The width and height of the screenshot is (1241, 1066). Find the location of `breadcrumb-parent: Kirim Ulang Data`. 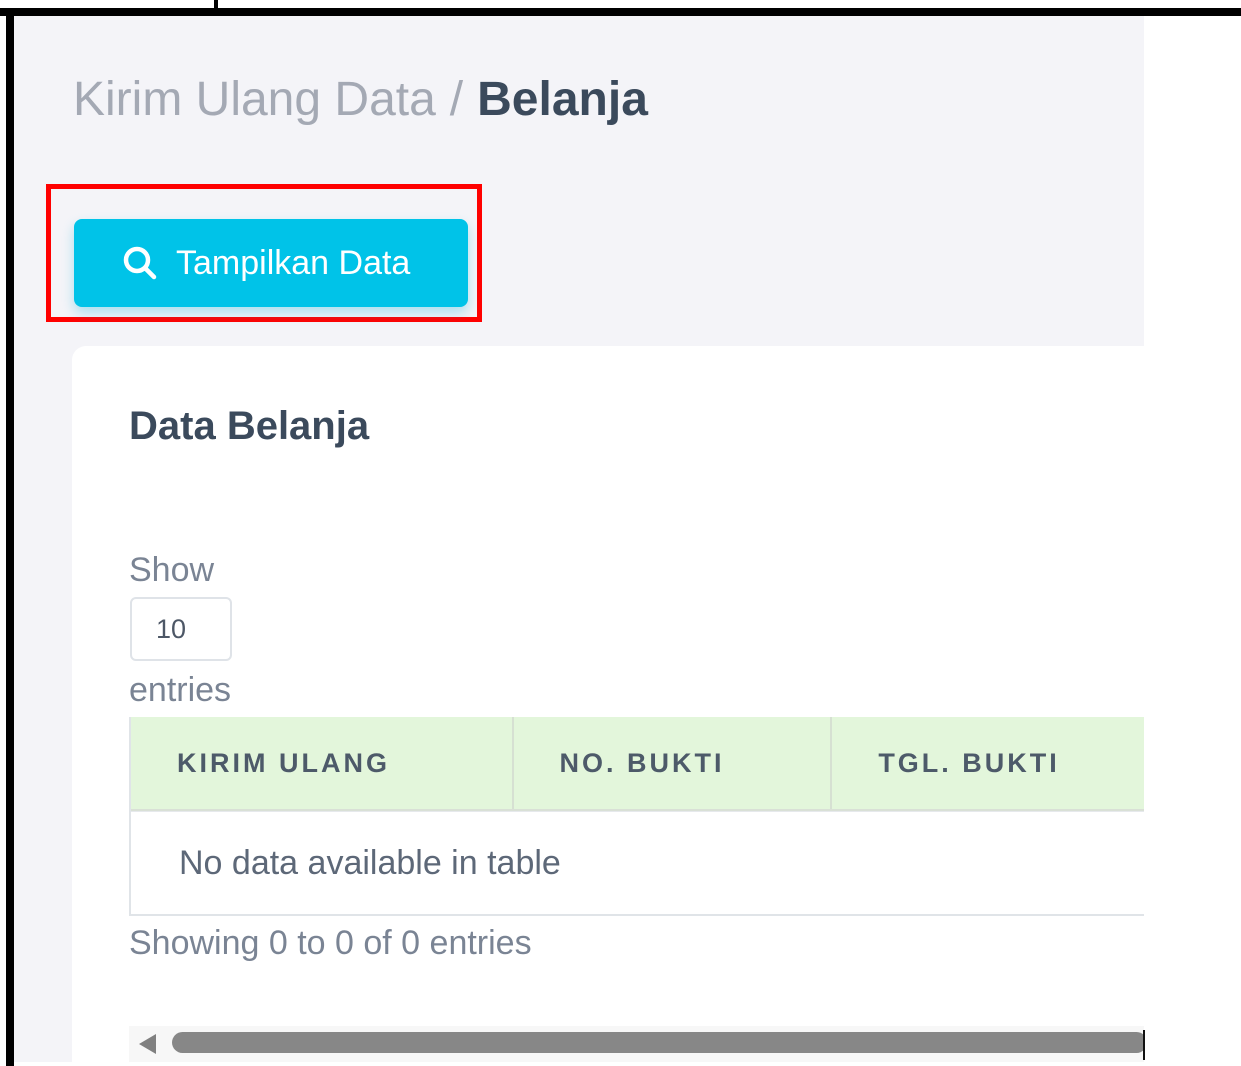

breadcrumb-parent: Kirim Ulang Data is located at coordinates (254, 99).